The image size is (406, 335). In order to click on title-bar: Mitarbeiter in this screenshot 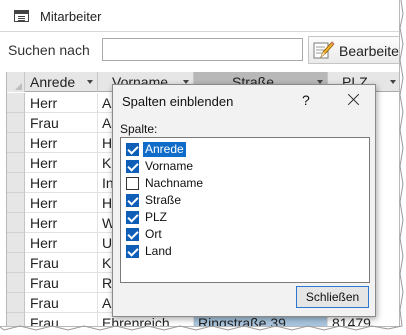, I will do `click(199, 16)`.